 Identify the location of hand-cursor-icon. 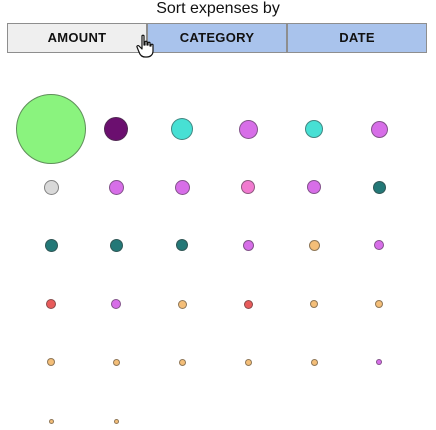
(145, 46).